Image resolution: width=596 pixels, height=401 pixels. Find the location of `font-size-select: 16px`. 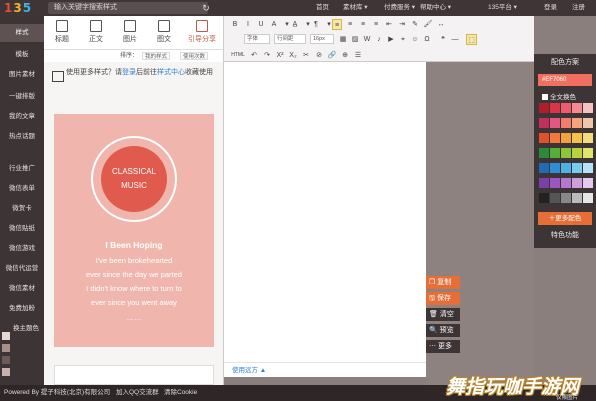

font-size-select: 16px is located at coordinates (322, 39).